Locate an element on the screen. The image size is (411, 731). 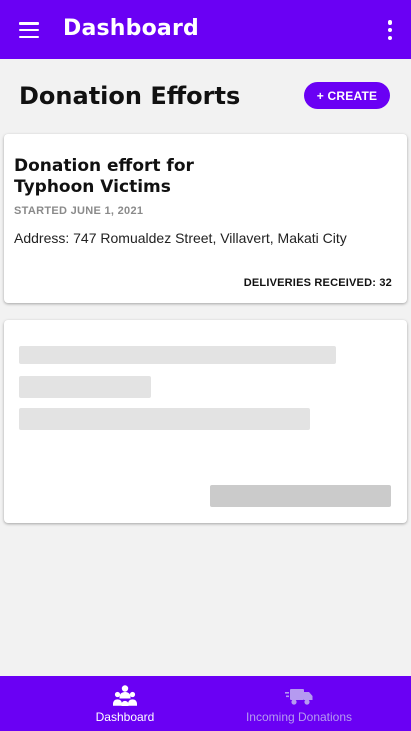
nav-item-dashboard: Dashboard is located at coordinates (125, 703).